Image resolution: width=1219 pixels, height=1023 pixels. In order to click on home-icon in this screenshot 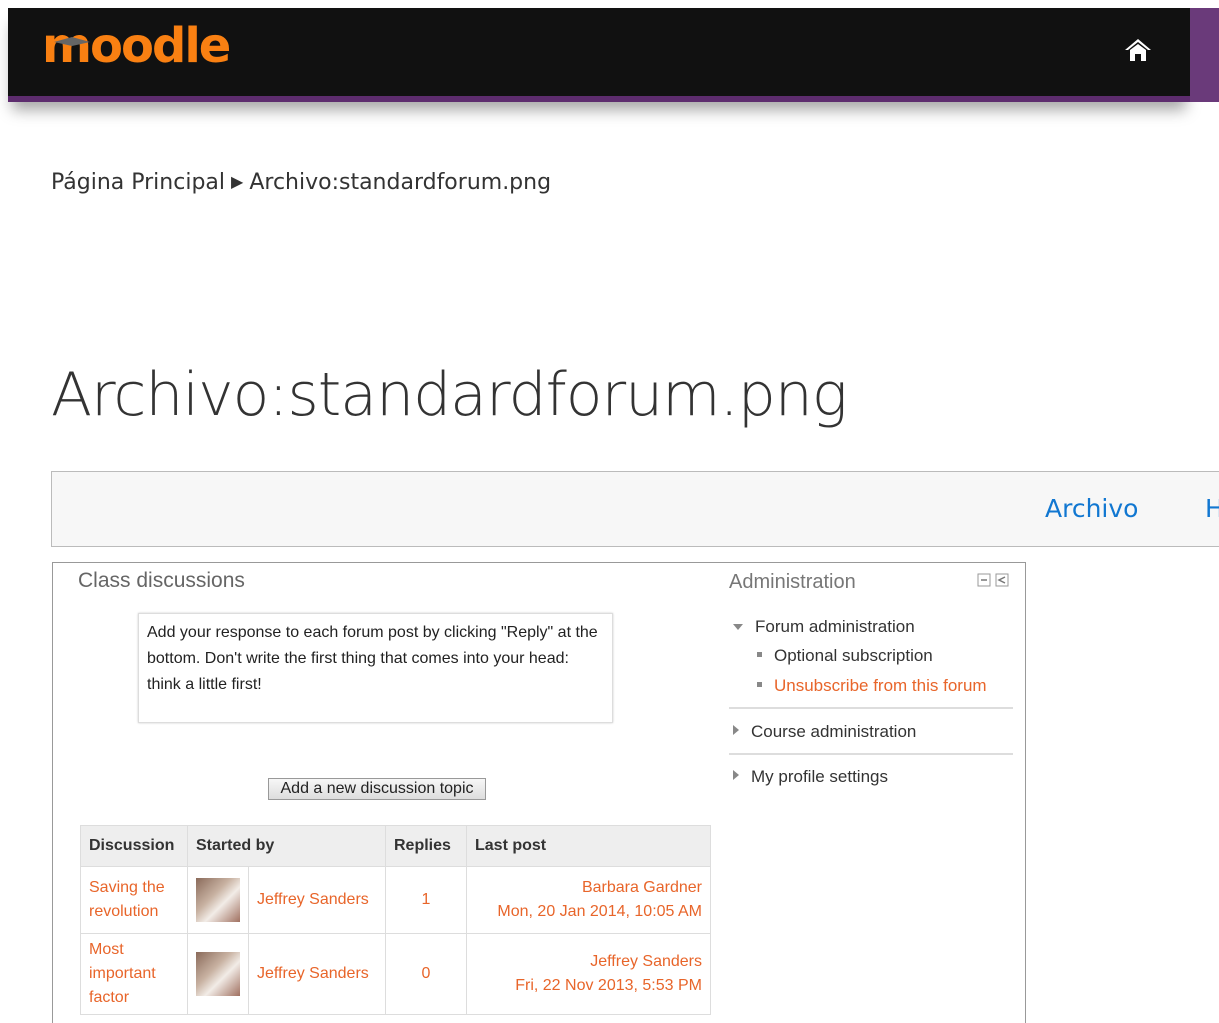, I will do `click(1138, 50)`.